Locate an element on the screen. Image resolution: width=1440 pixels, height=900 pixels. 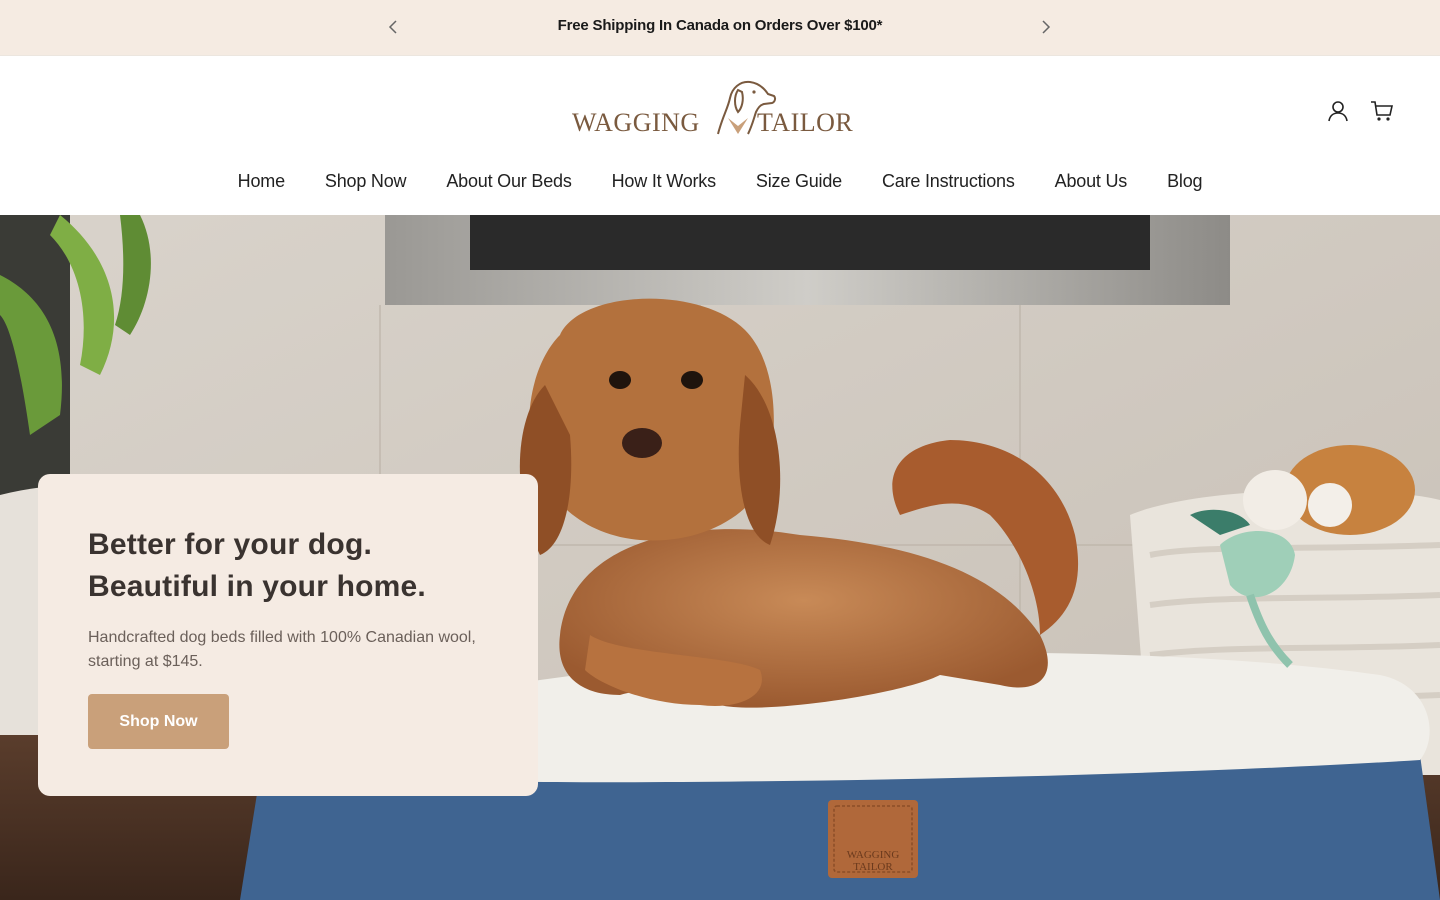
nav-item-care-instructions: Care Instructions is located at coordinates (948, 181).